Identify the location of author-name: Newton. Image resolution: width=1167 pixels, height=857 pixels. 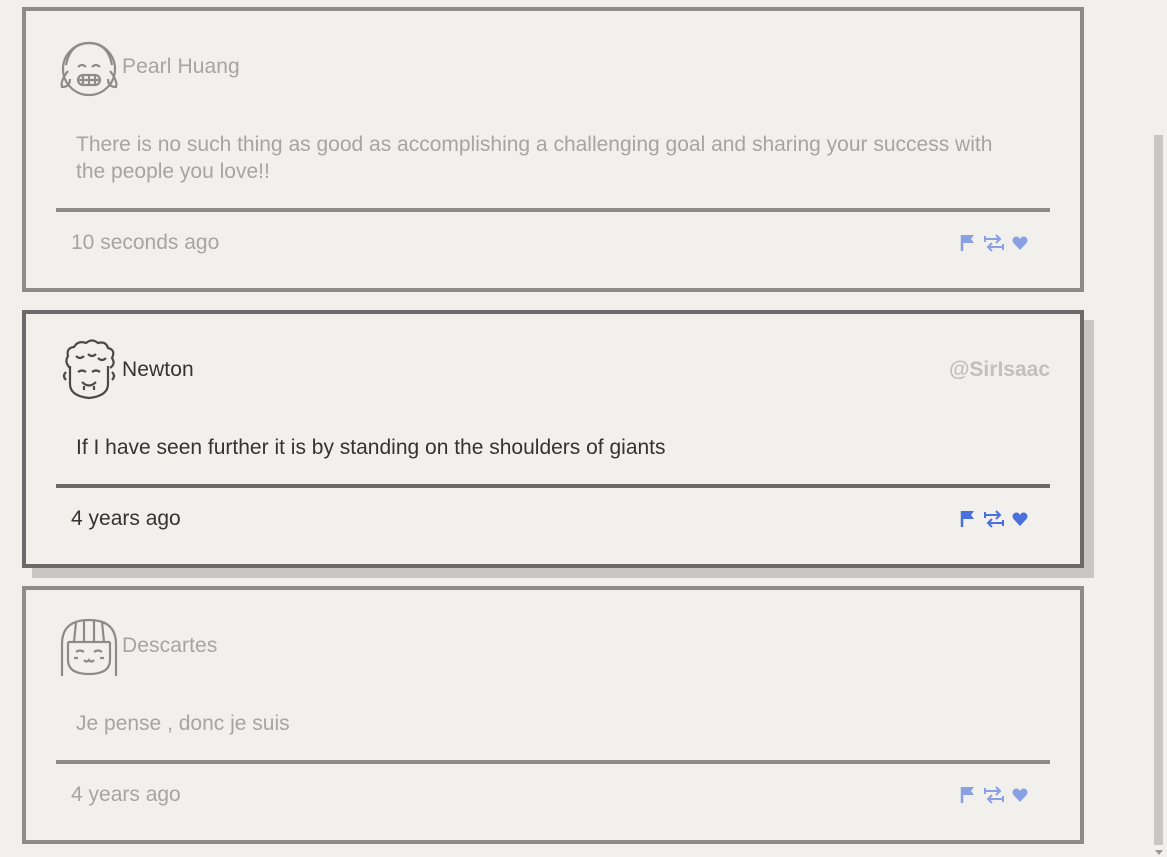
(158, 370).